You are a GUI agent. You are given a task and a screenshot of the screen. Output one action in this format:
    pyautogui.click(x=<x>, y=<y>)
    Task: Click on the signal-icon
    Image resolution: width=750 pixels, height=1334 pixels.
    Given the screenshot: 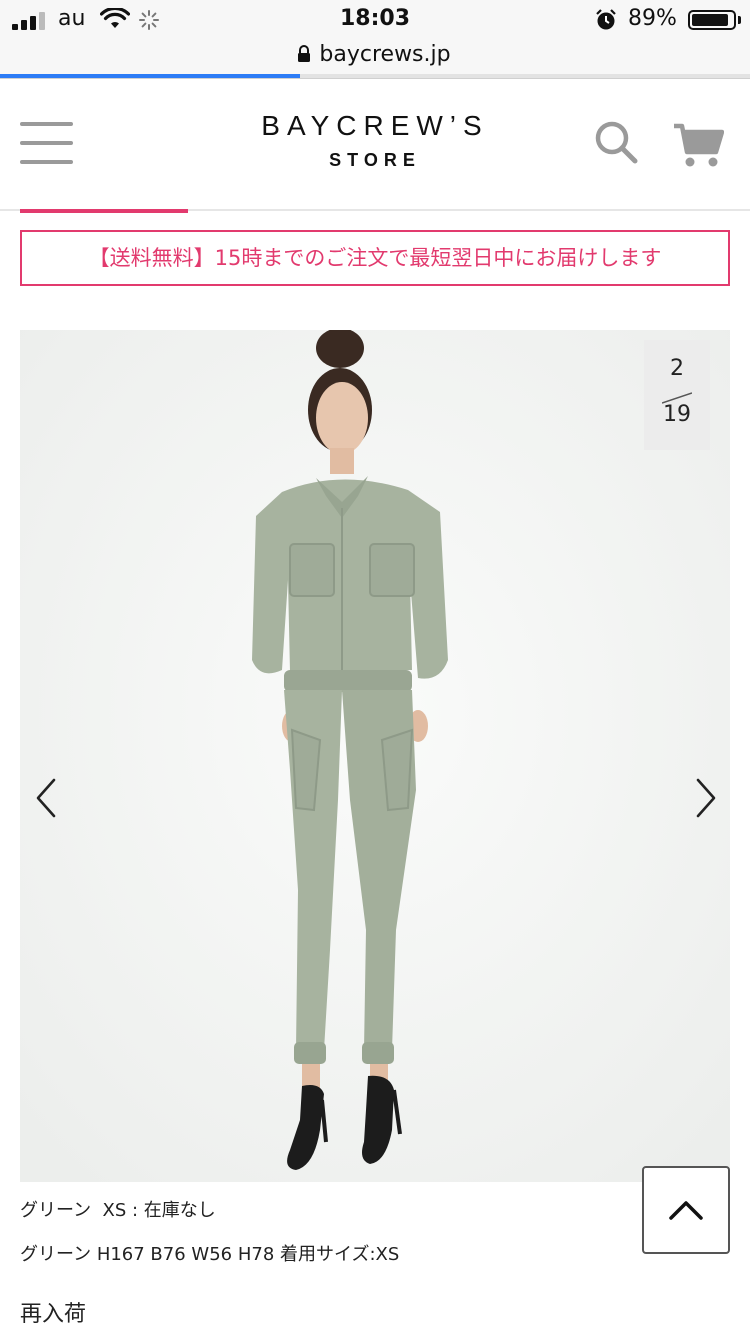 What is the action you would take?
    pyautogui.click(x=28, y=21)
    